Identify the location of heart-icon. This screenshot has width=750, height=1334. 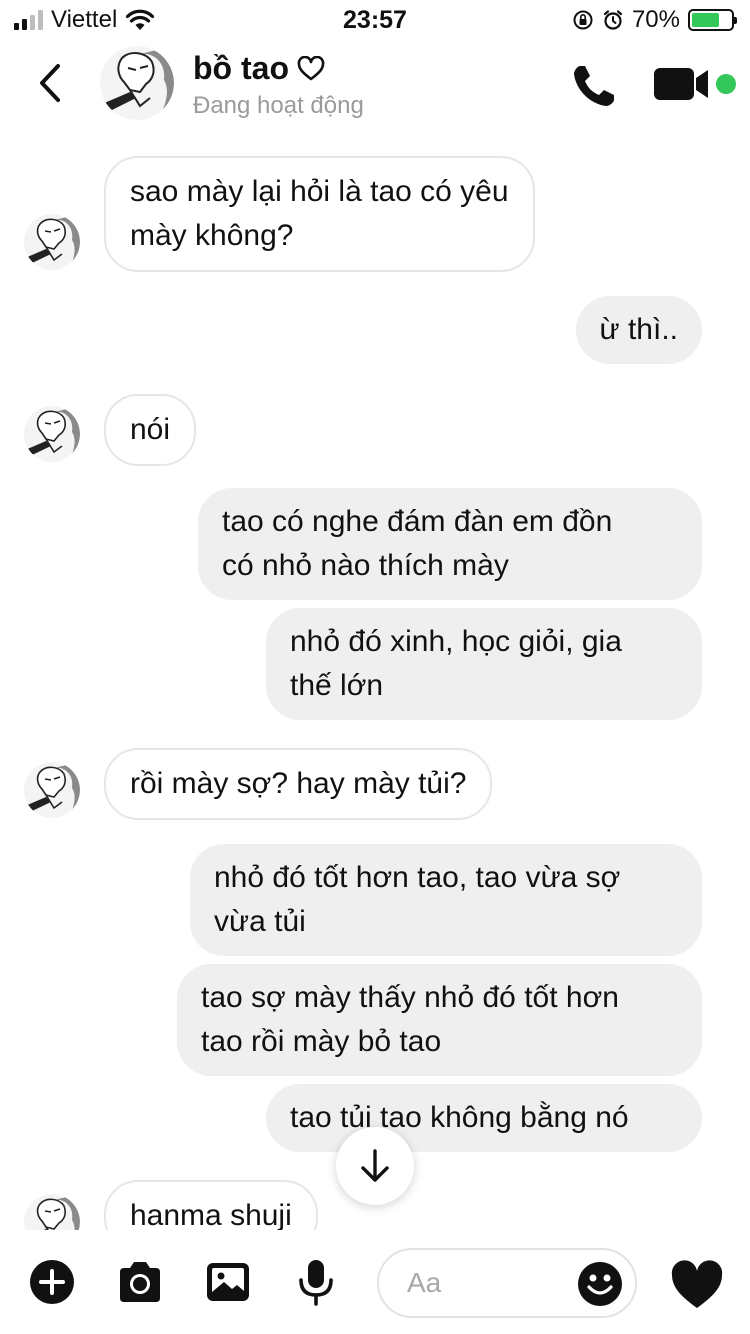
(697, 1285).